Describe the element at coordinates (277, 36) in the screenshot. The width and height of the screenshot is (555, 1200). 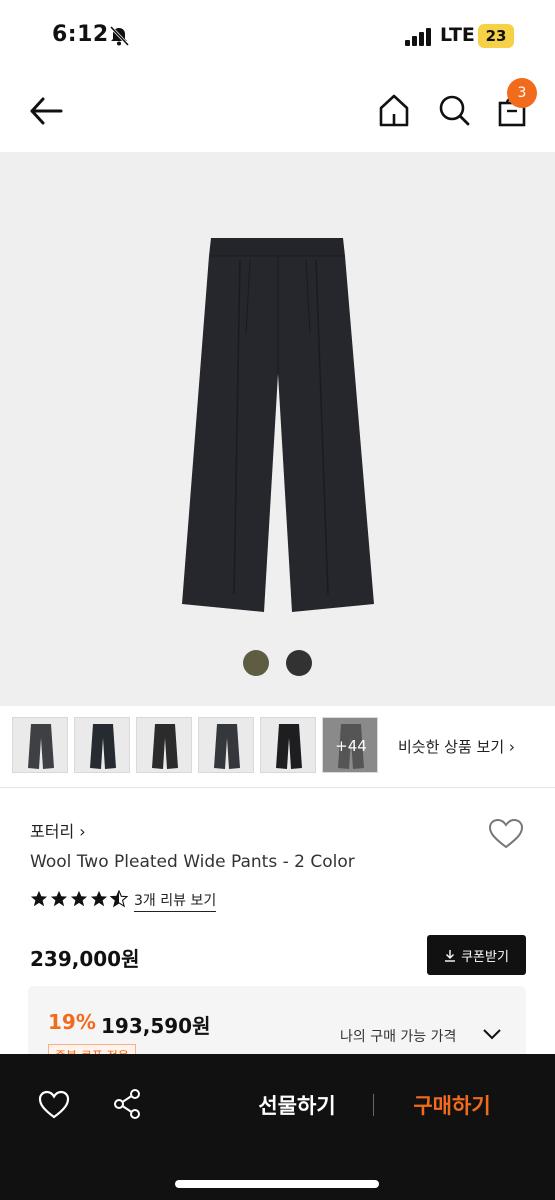
I see `status-bar: 6:12 LTE 23` at that location.